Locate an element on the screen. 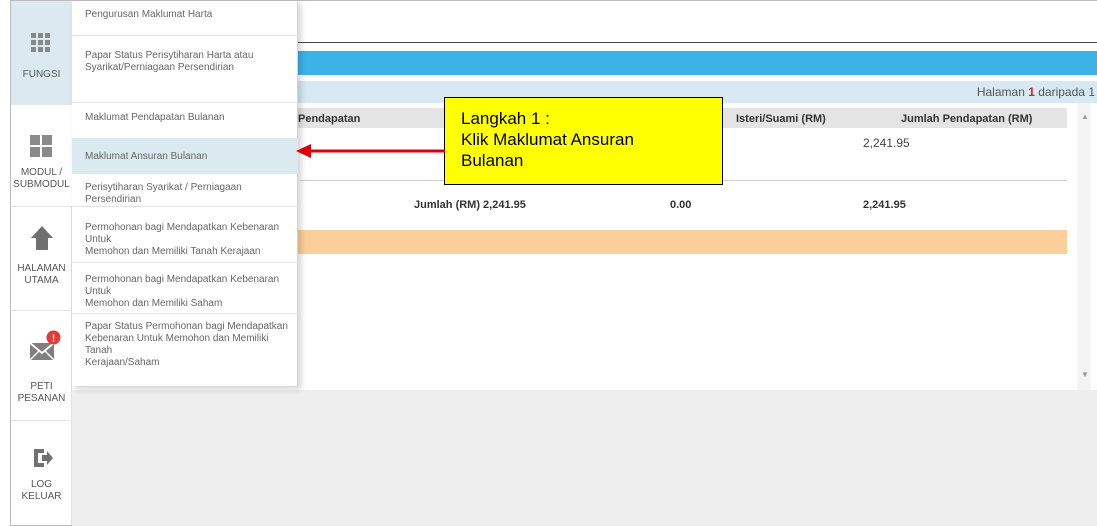  sidebar-label-modul: MODUL / is located at coordinates (41, 172).